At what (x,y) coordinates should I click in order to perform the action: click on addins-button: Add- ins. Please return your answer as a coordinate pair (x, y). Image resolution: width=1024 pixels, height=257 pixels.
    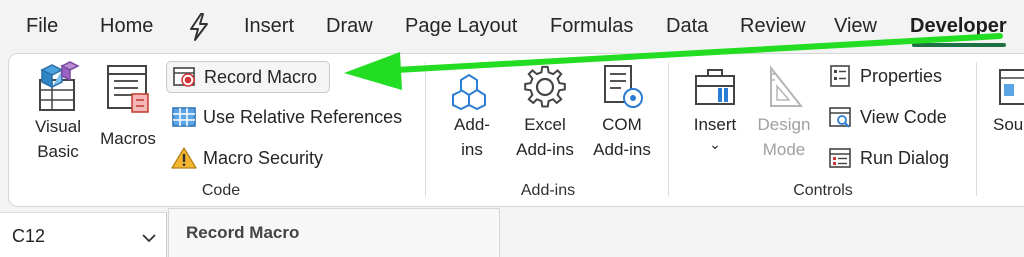
    Looking at the image, I should click on (472, 112).